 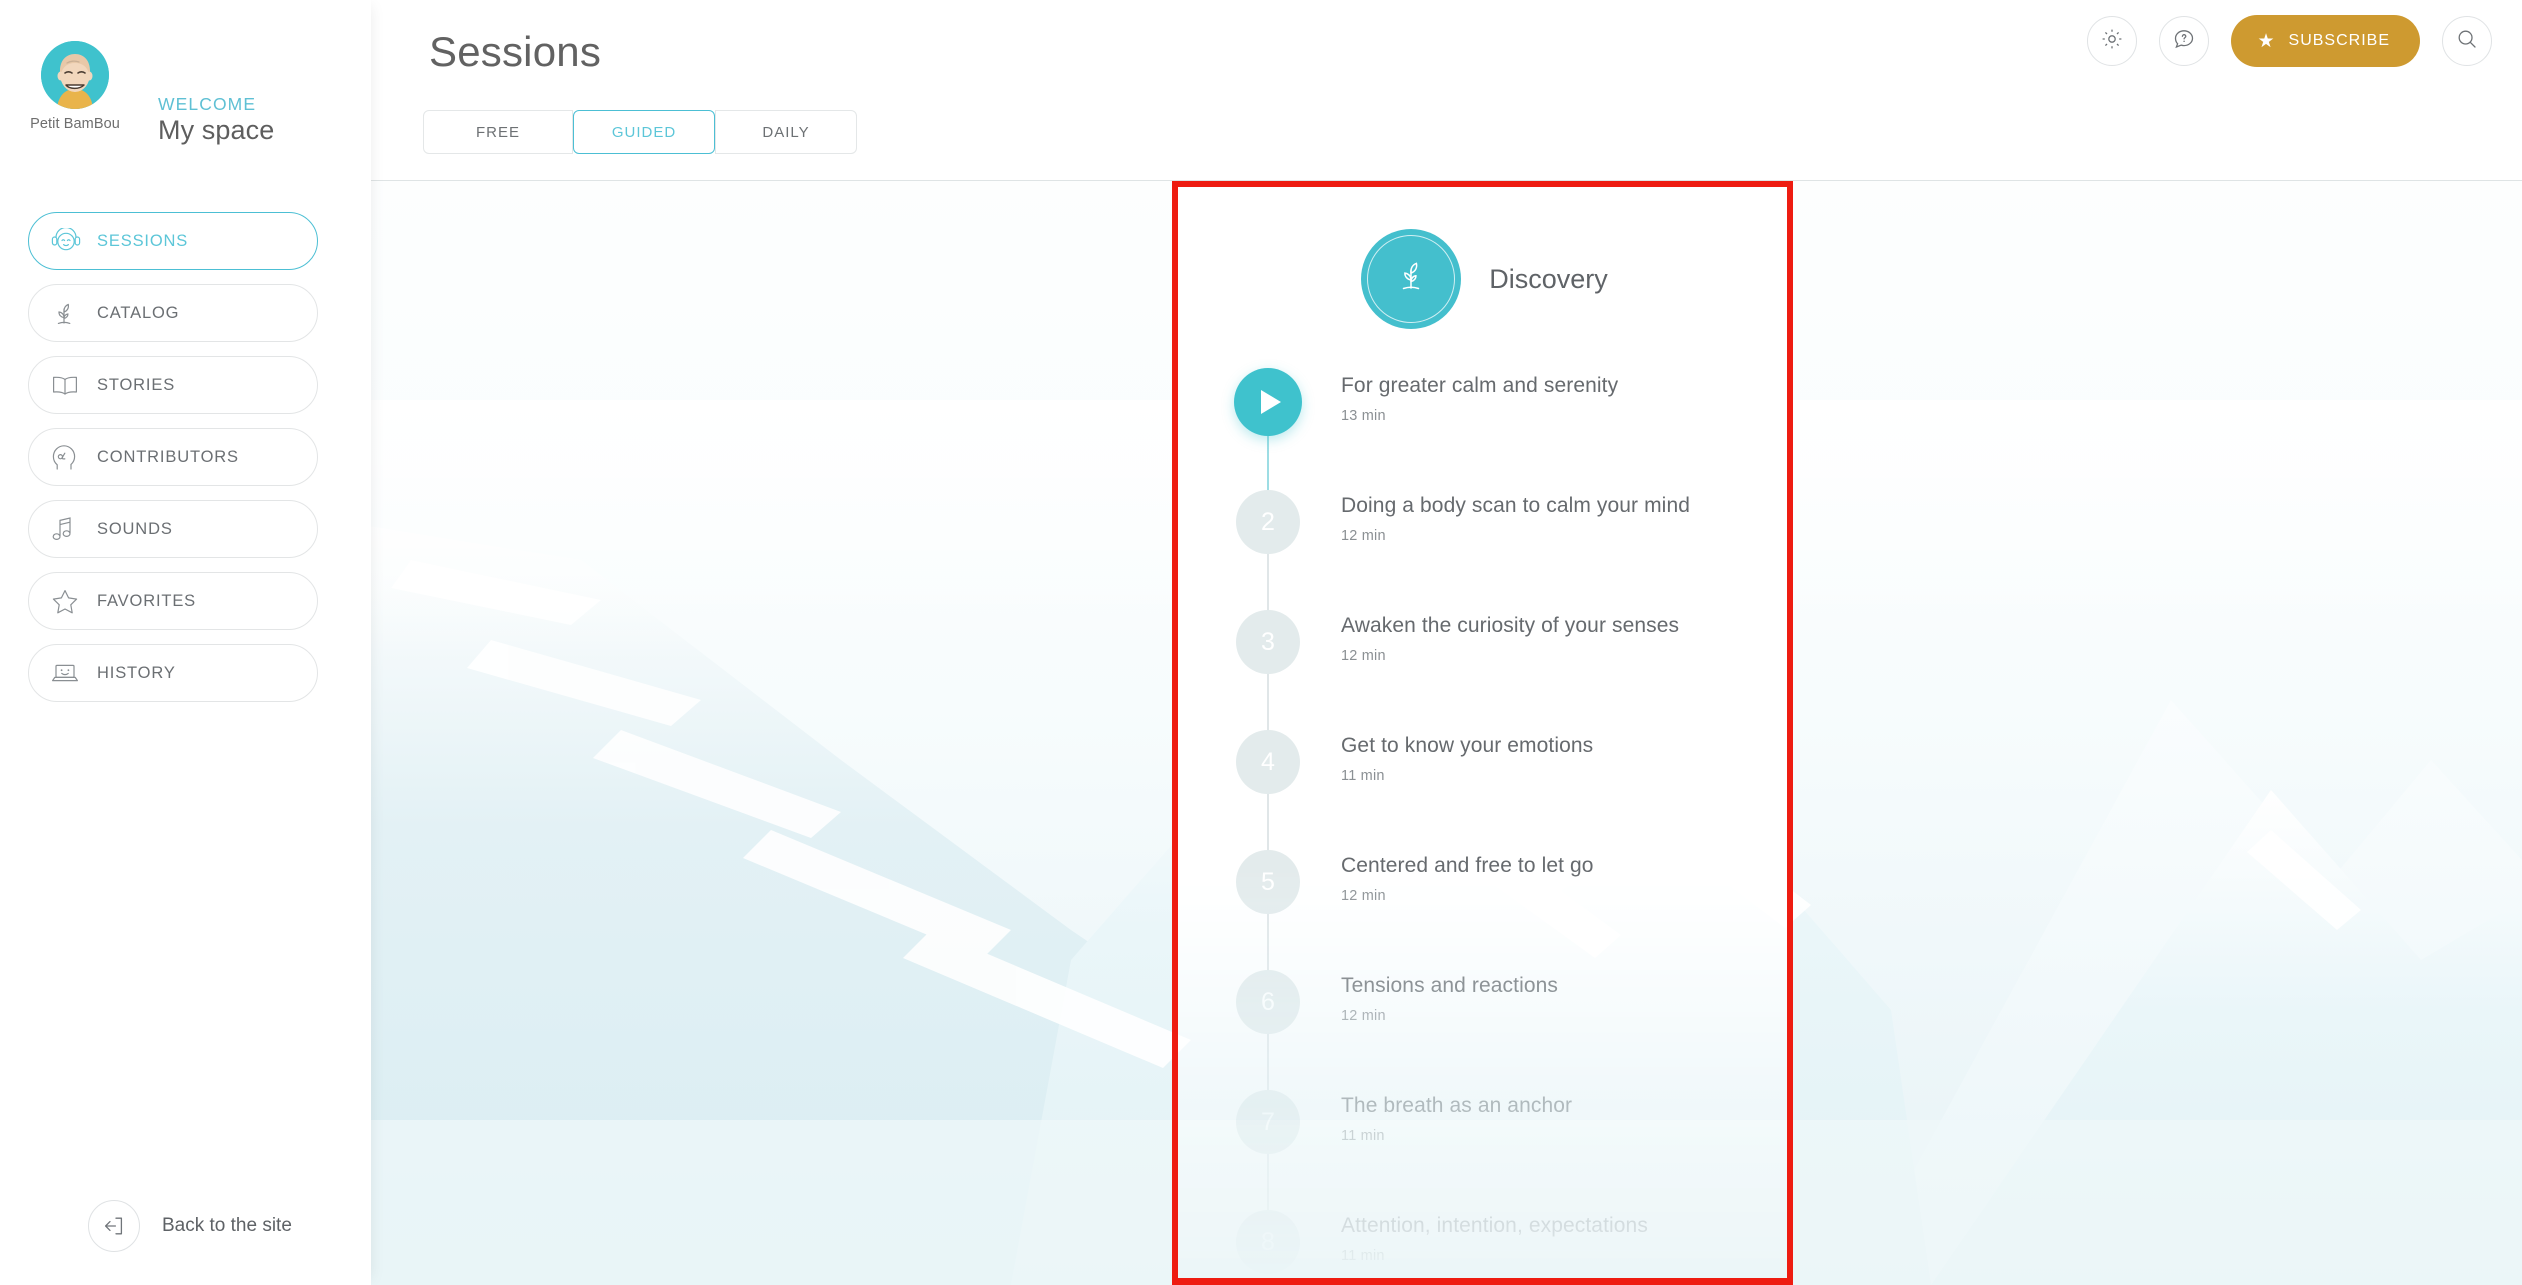 I want to click on music-note-icon, so click(x=74, y=529).